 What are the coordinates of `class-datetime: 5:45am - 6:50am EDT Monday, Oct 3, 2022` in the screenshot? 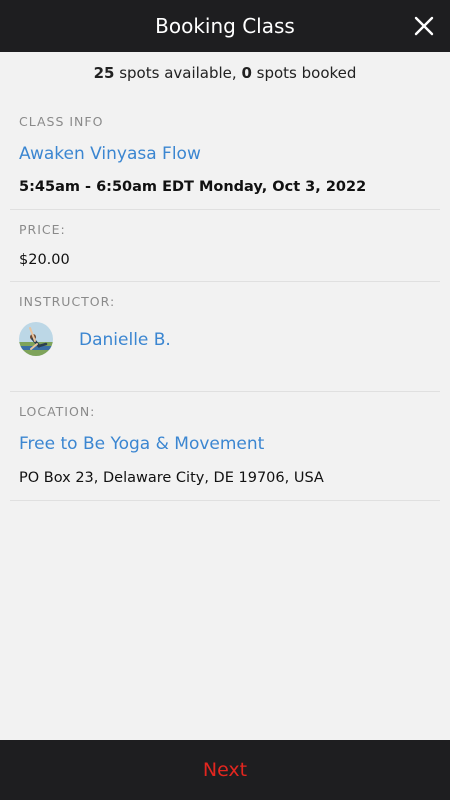 It's located at (193, 187).